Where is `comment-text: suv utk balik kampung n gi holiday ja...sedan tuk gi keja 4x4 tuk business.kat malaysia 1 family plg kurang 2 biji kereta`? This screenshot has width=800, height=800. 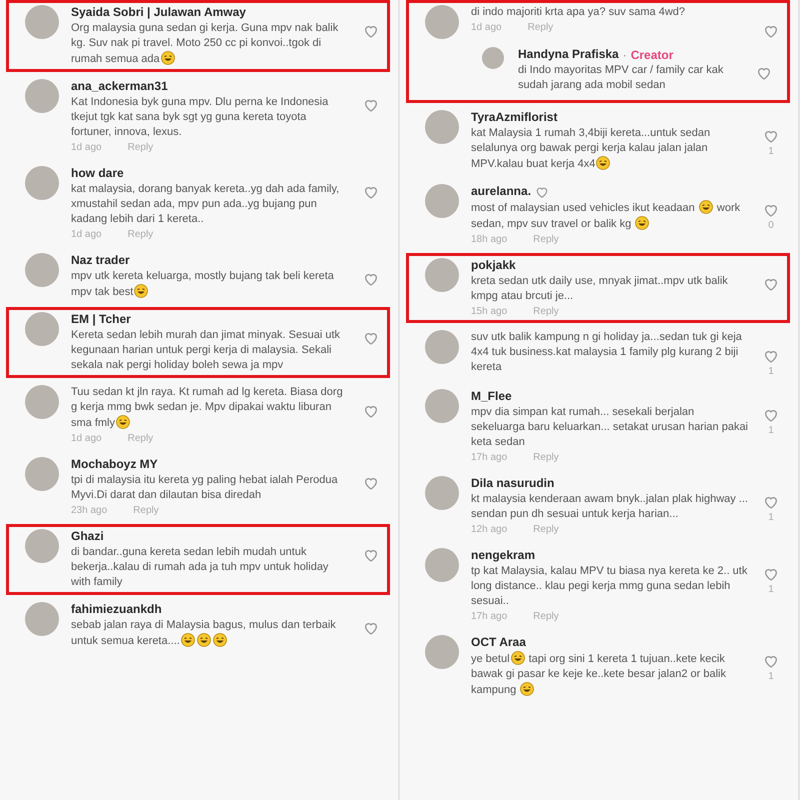 comment-text: suv utk balik kampung n gi holiday ja...sedan tuk gi keja 4x4 tuk business.kat malaysia 1 family plg kurang 2 biji kereta is located at coordinates (607, 352).